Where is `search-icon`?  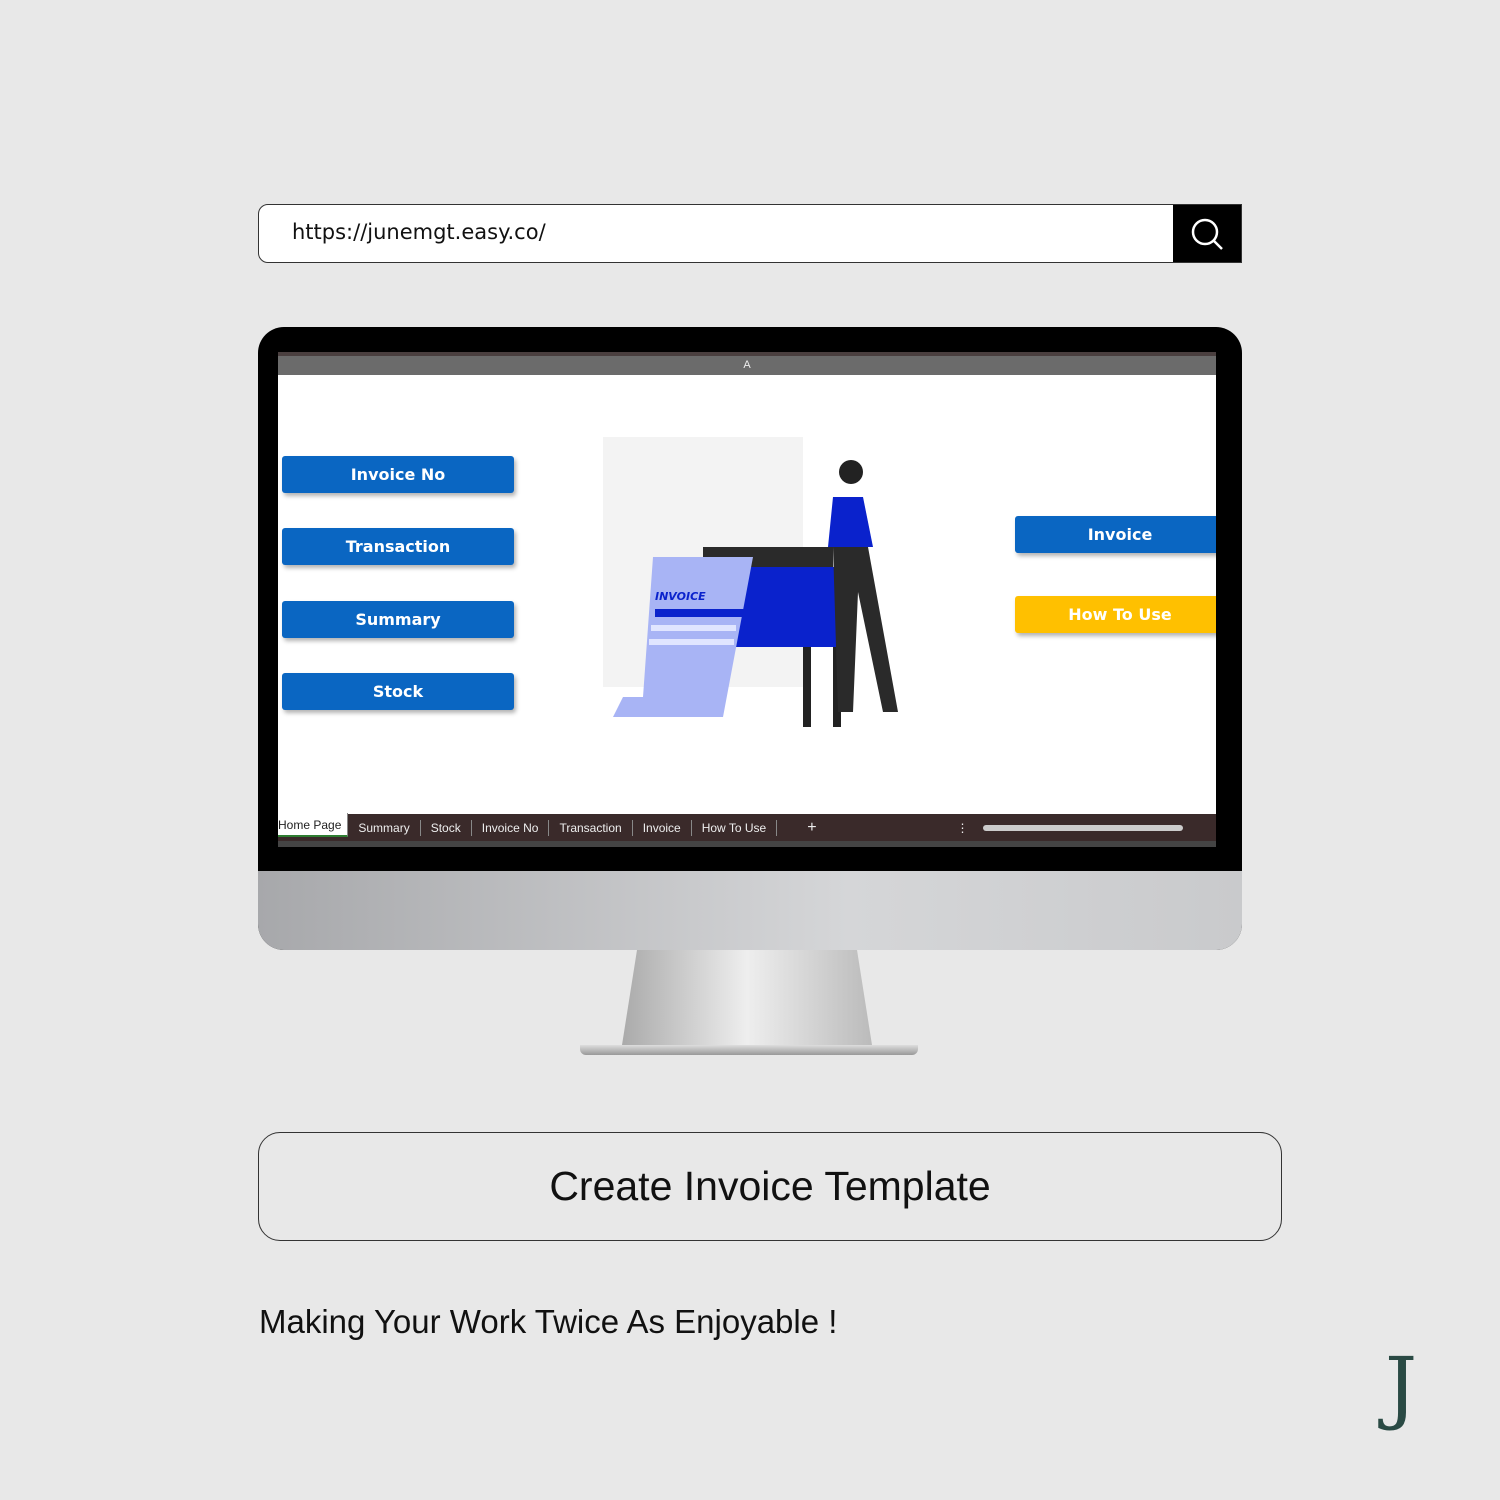
search-icon is located at coordinates (1207, 234).